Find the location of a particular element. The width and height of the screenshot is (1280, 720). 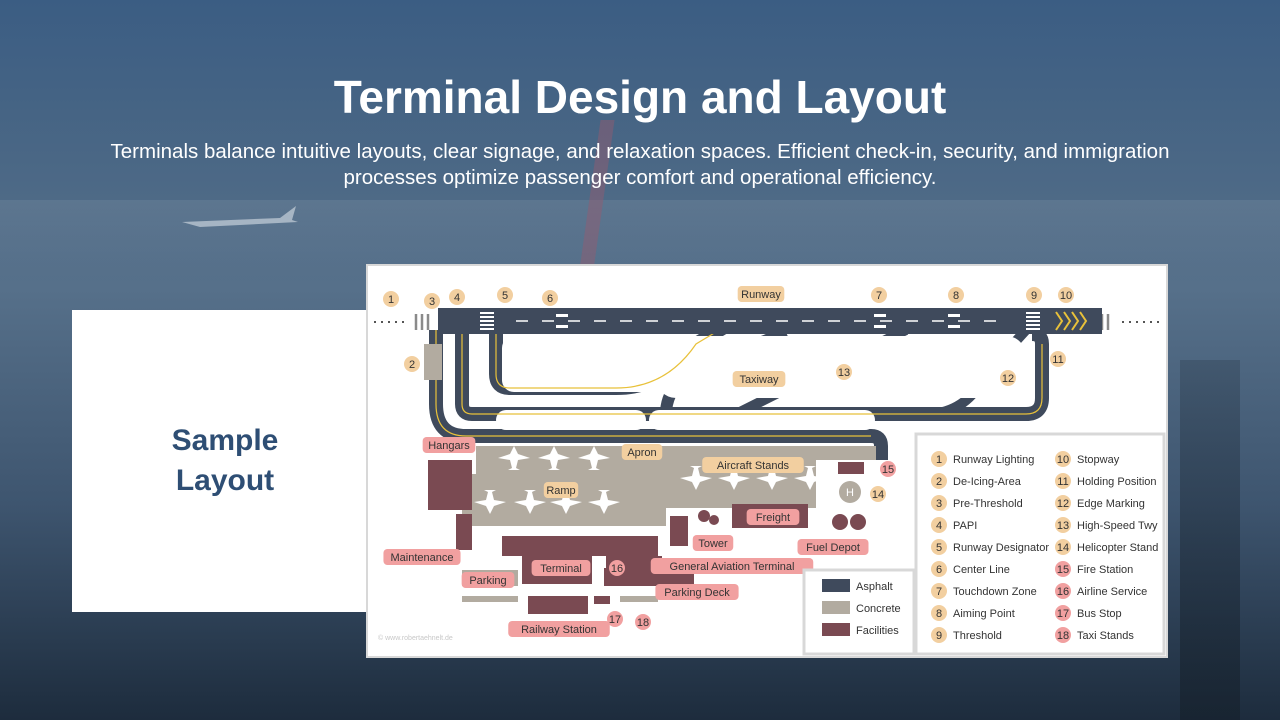

legend-number: 13 is located at coordinates (1063, 526).